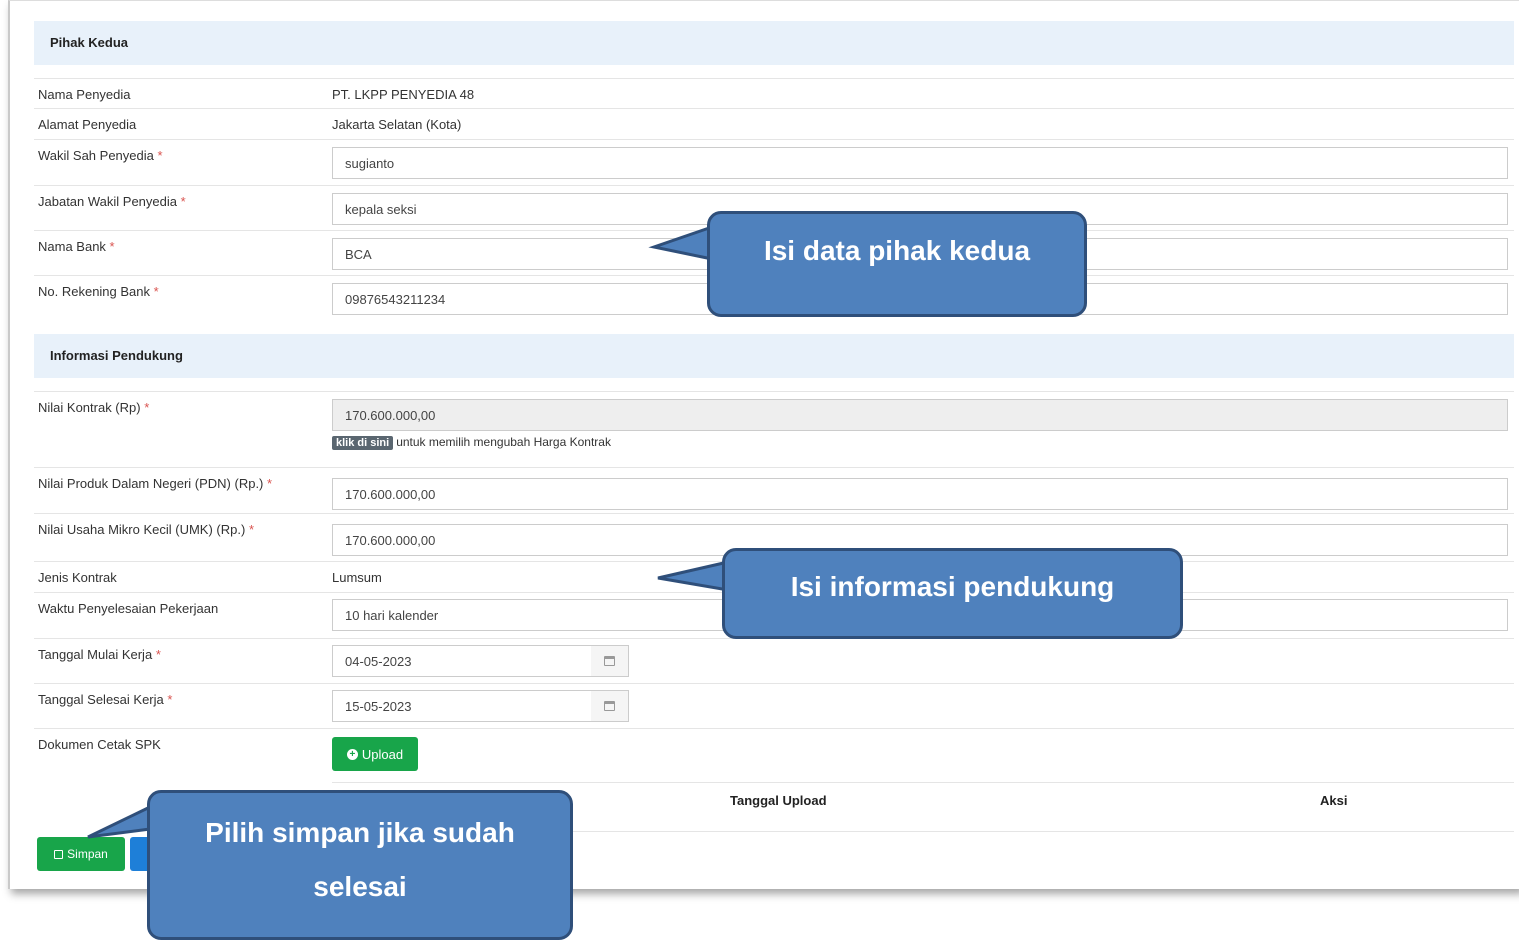  I want to click on label-nilai-kontrak: Nilai Kontrak (Rp) *, so click(94, 407).